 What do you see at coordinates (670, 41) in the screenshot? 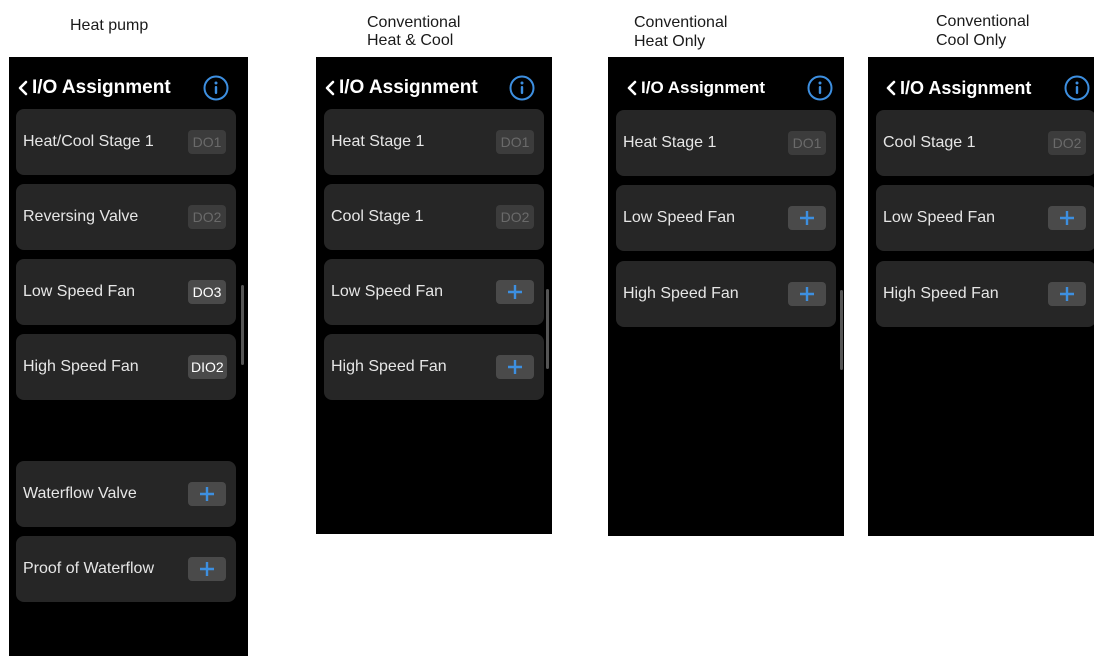
I see `heat-only-caption-line2: Heat Only` at bounding box center [670, 41].